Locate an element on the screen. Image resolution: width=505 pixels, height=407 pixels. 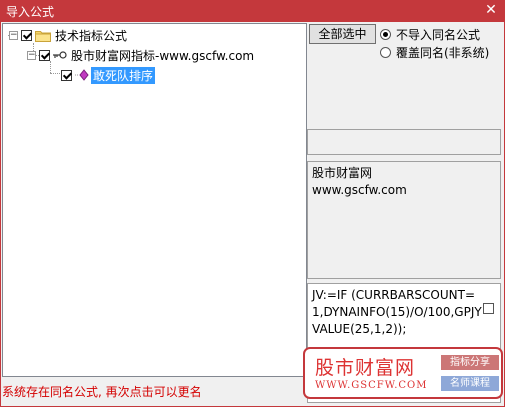
formula-info-box: 股市财富网 www.gscfw.com is located at coordinates (404, 220).